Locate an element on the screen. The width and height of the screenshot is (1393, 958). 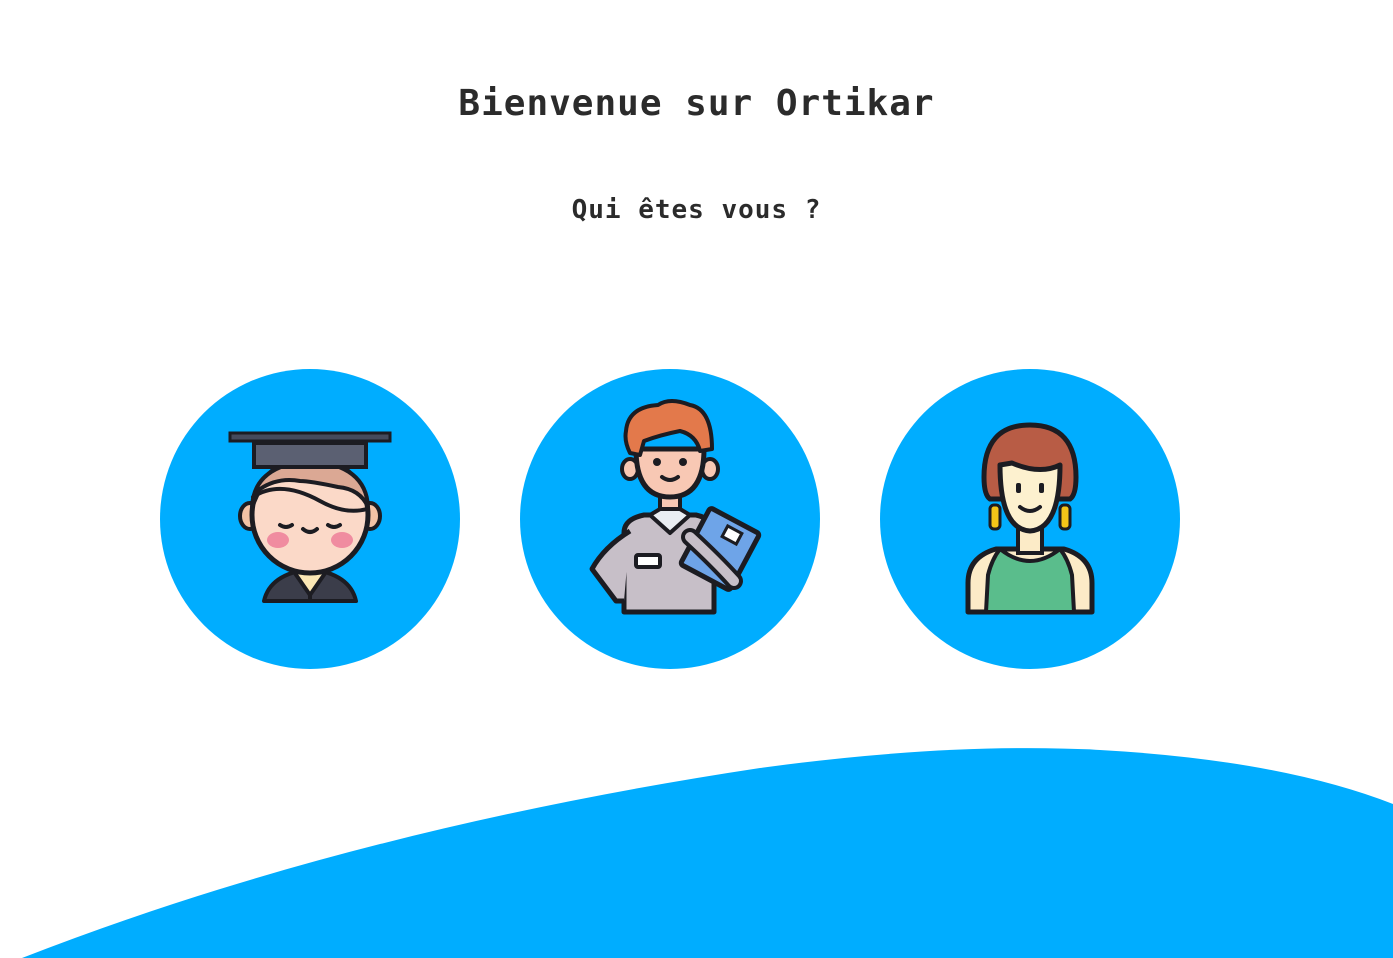
graduate-student-icon is located at coordinates (310, 519).